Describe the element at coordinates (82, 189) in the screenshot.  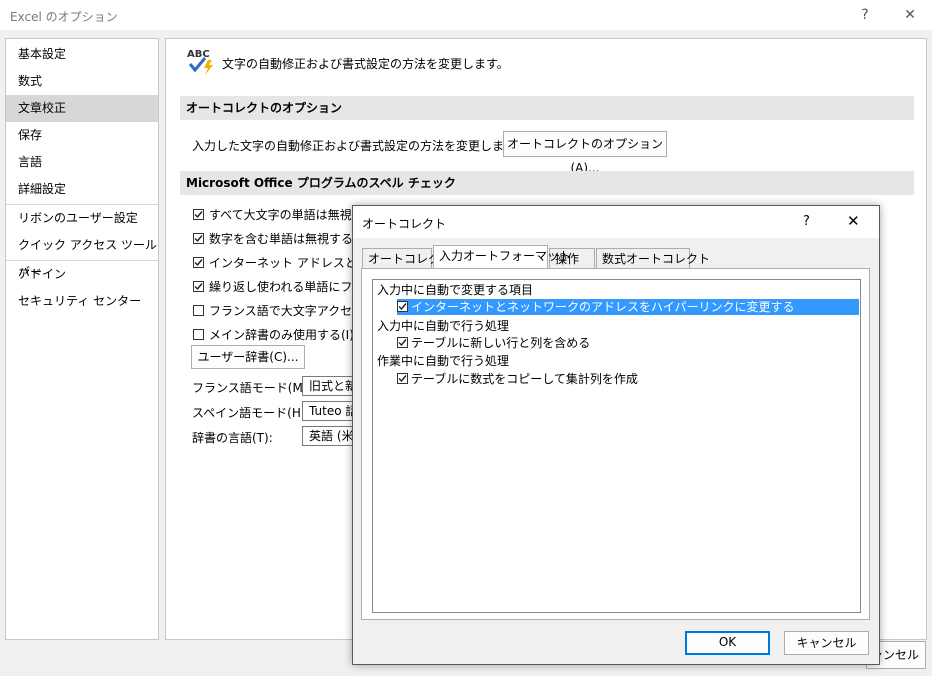
I see `sidebar-item-advanced: 詳細設定` at that location.